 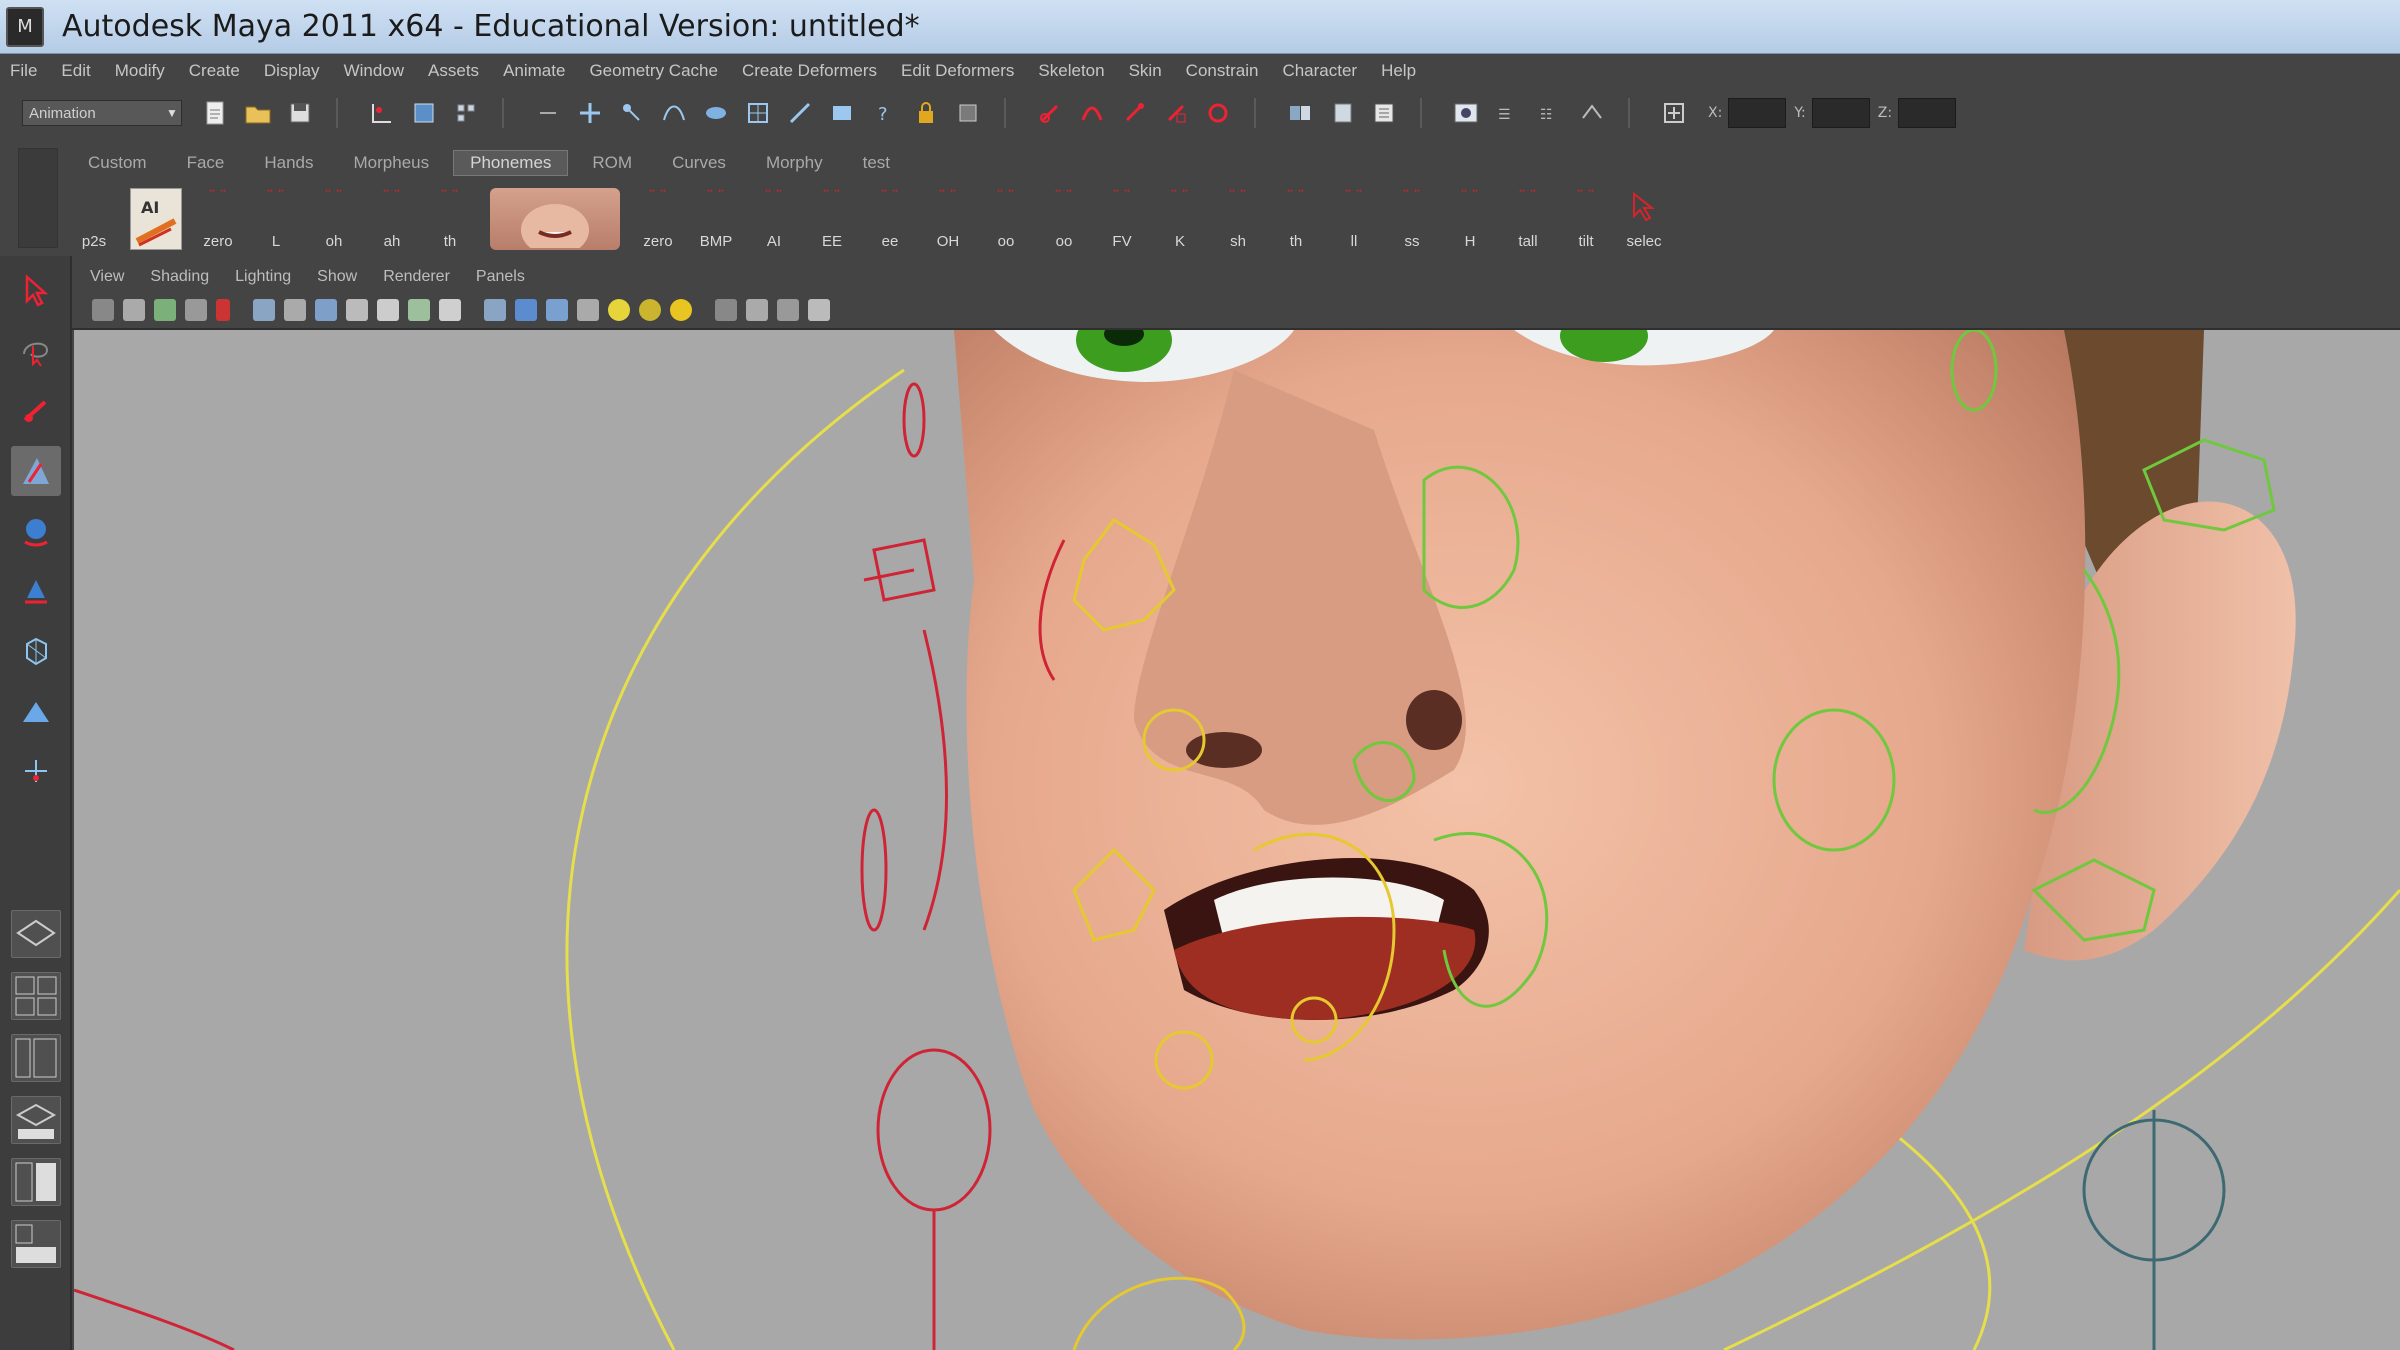 What do you see at coordinates (555, 219) in the screenshot?
I see `face-thumbnail-button` at bounding box center [555, 219].